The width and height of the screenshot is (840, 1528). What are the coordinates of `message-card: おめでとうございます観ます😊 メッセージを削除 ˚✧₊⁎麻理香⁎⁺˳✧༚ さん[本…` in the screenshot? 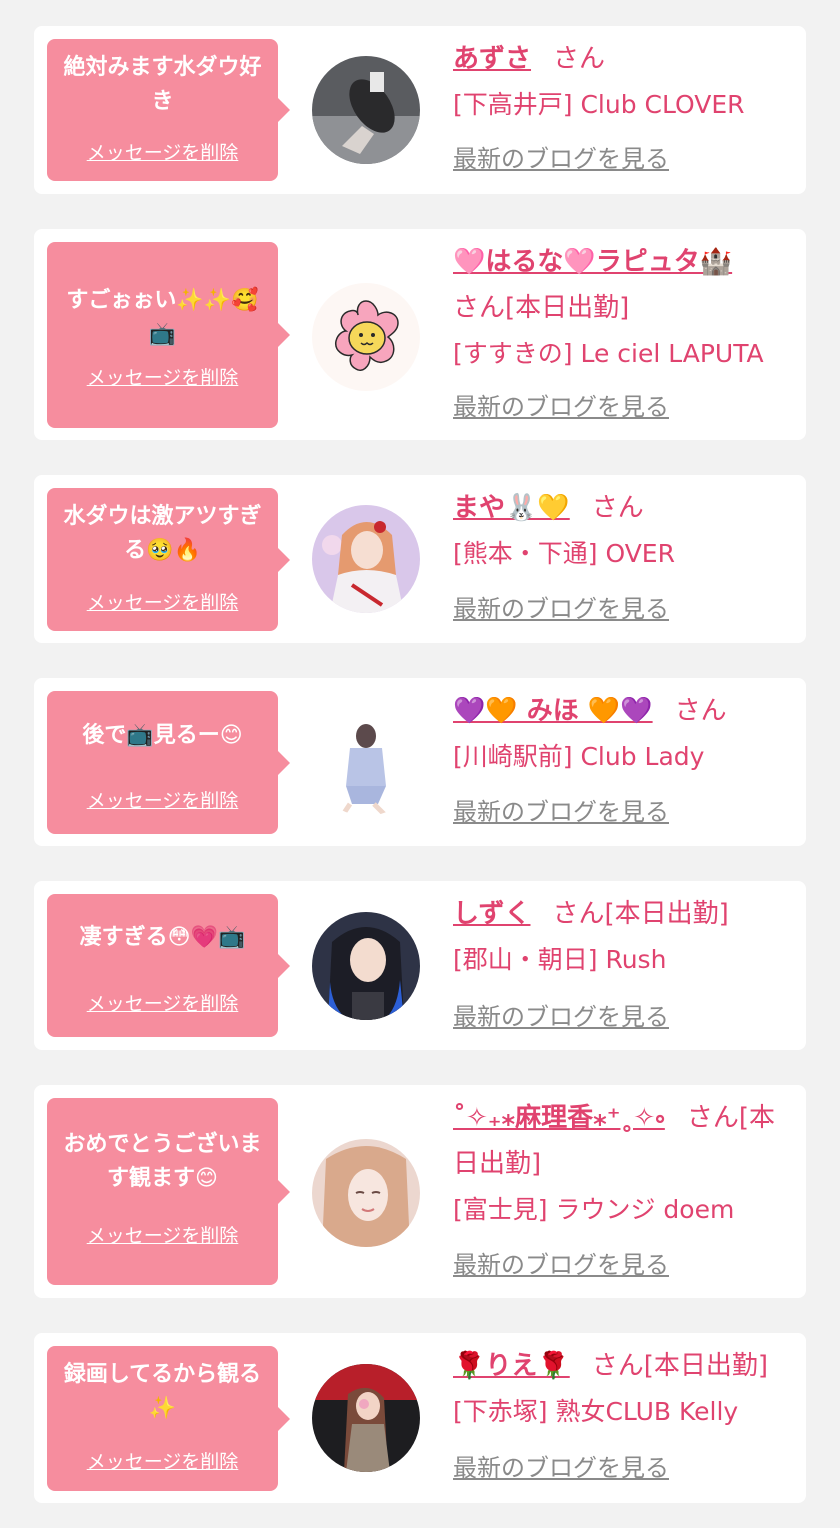 It's located at (420, 1191).